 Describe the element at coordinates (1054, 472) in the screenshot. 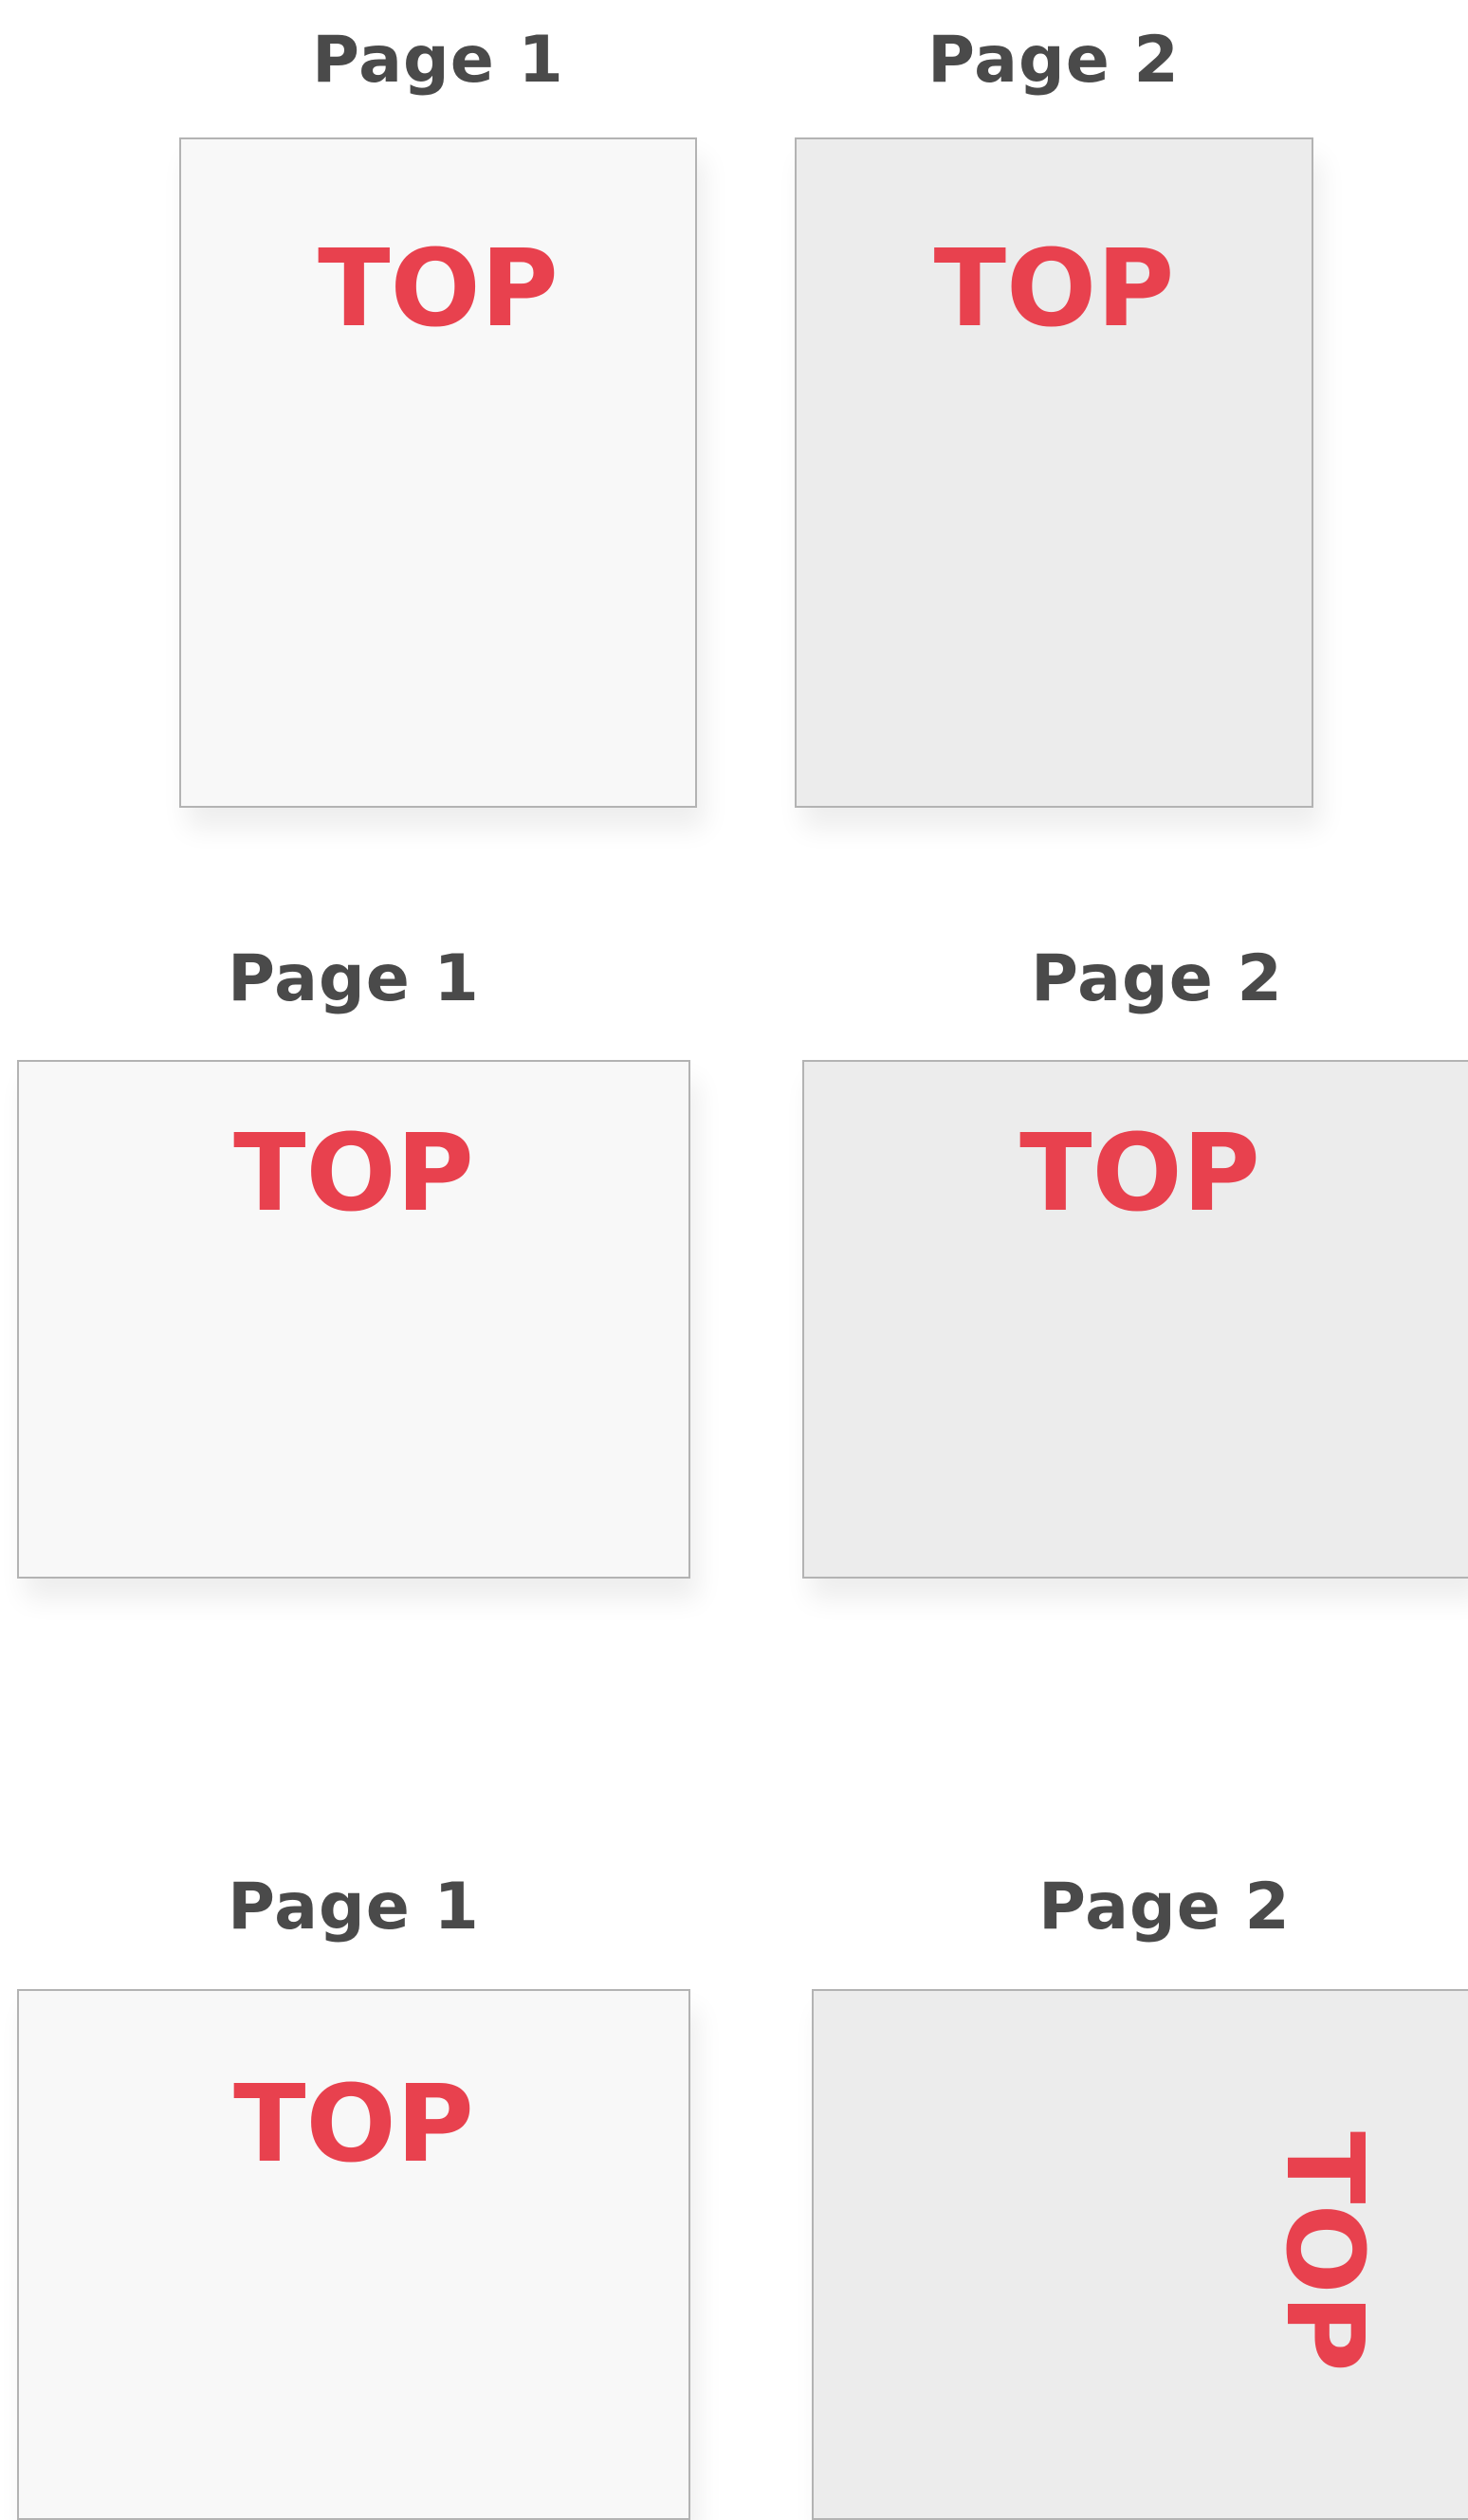

I see `row1-page2-sheet: TOP` at that location.